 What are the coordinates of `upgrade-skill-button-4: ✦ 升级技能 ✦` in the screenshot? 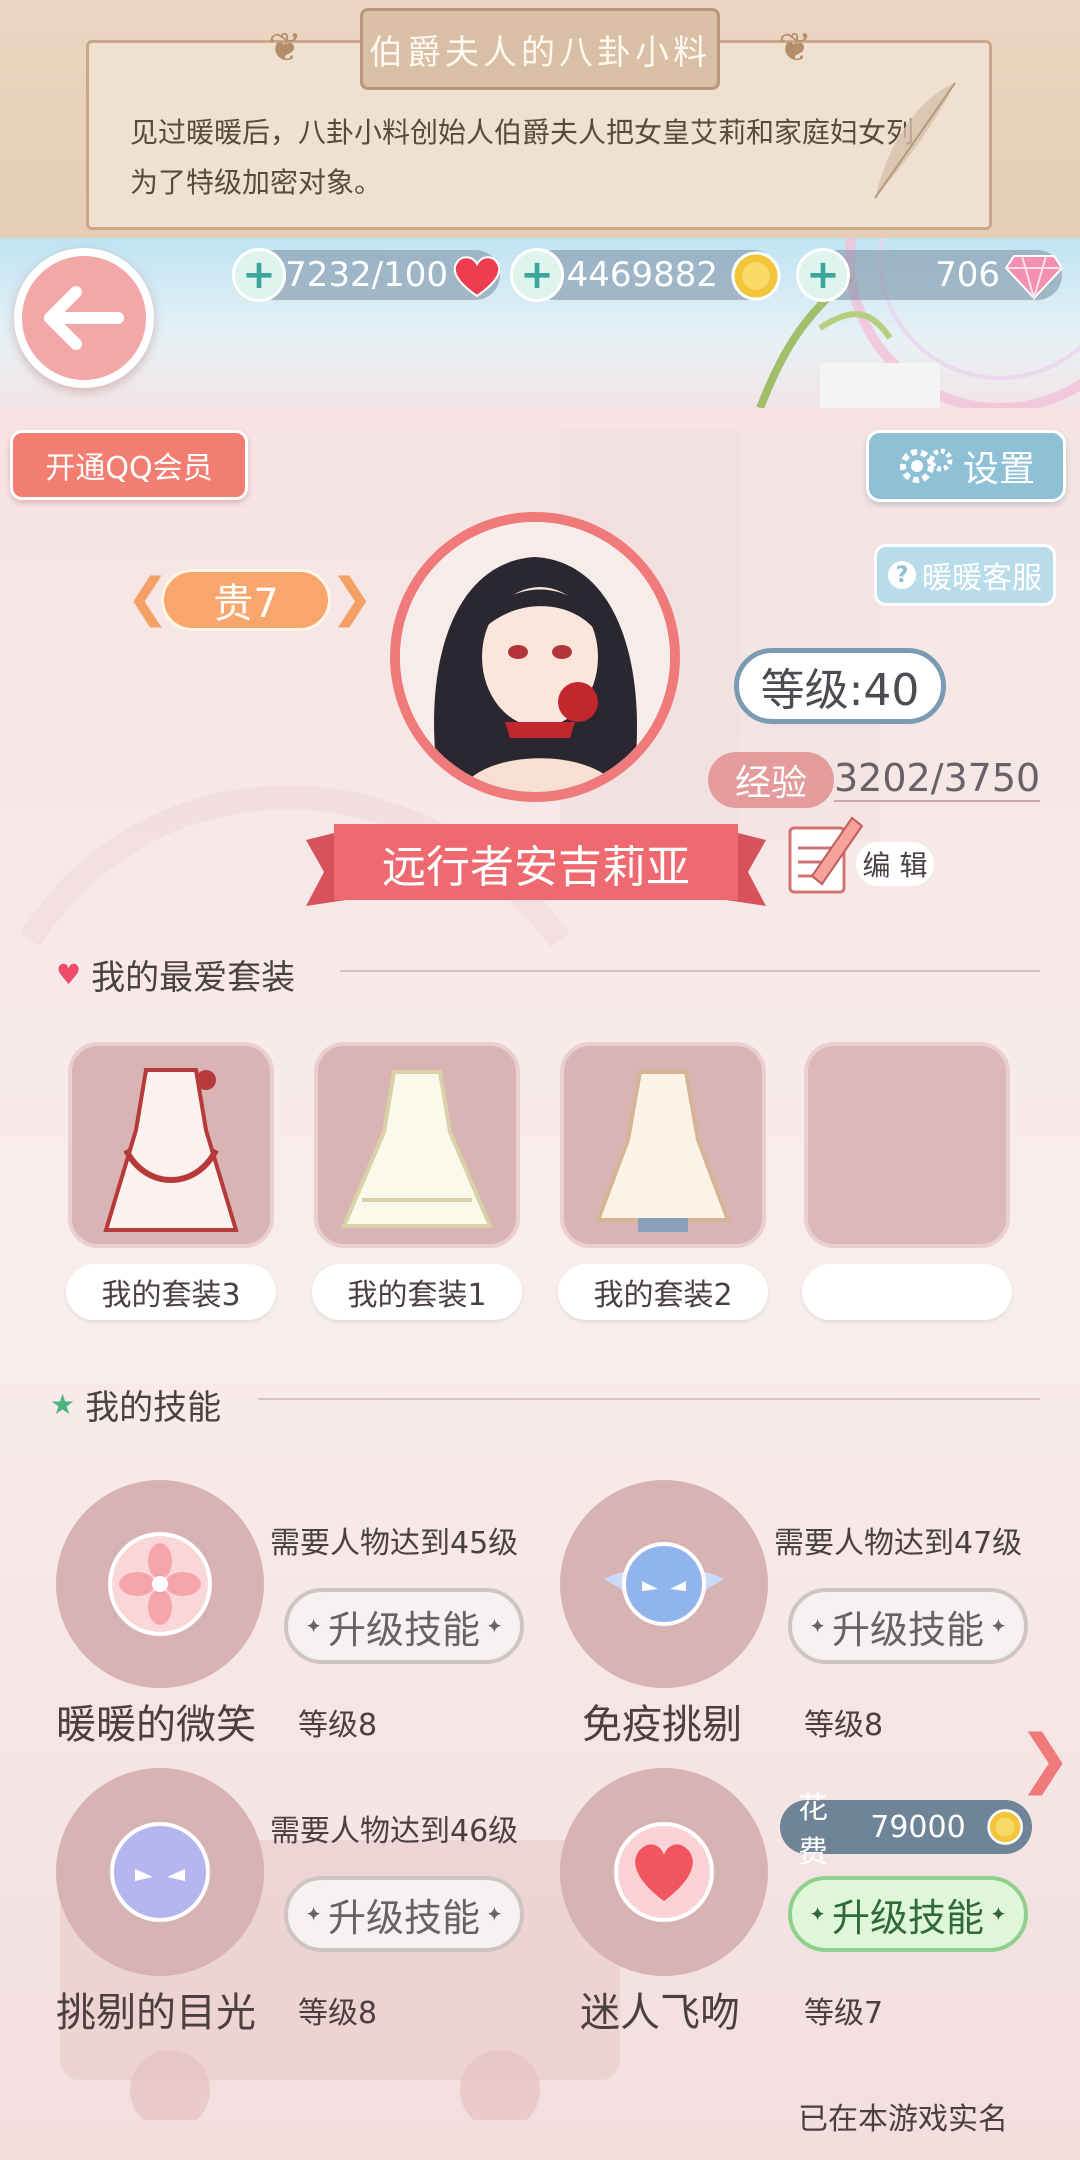 It's located at (908, 1914).